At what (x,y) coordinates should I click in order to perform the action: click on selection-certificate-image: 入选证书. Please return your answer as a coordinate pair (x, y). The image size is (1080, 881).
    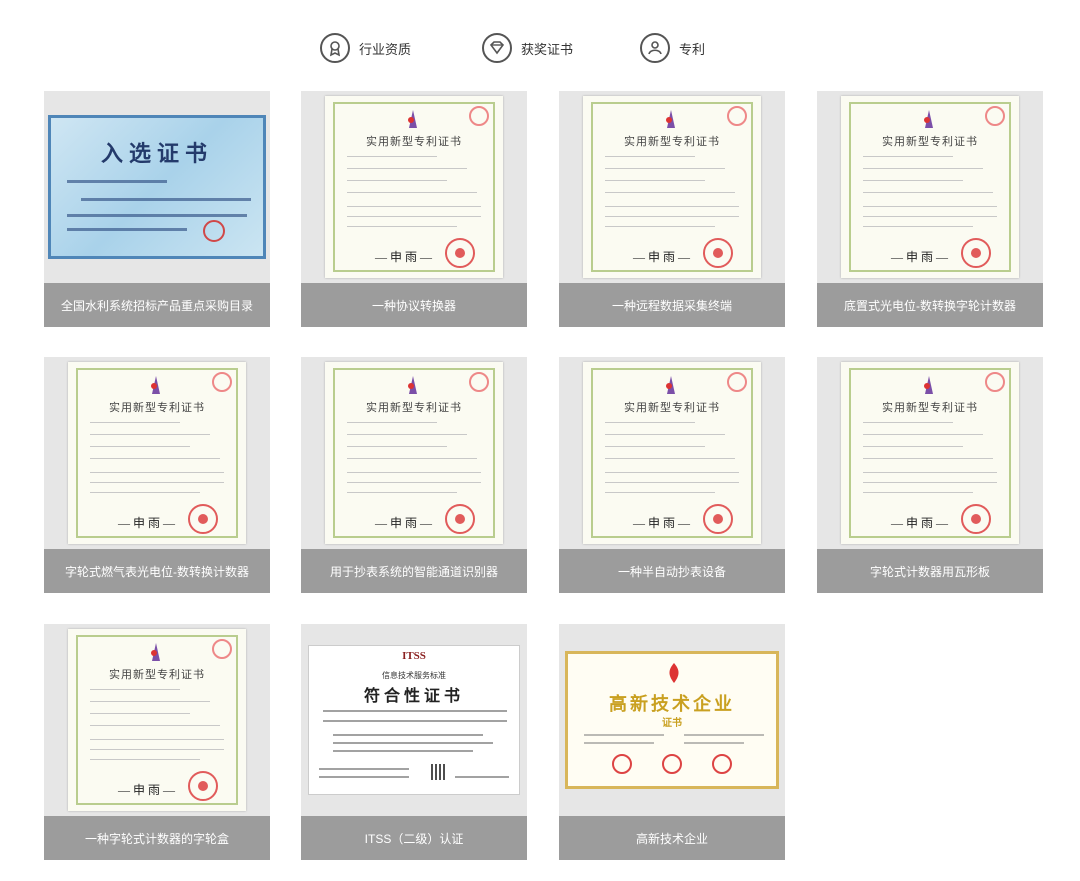
    Looking at the image, I should click on (157, 187).